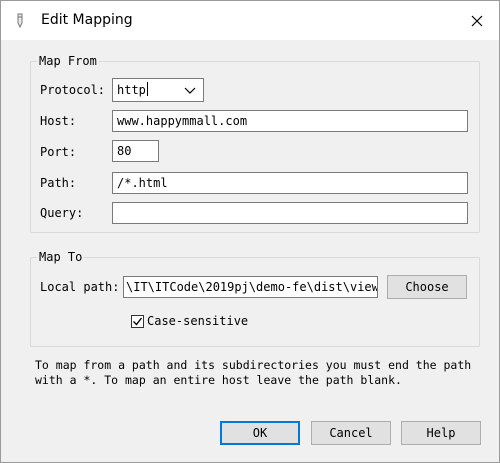 The image size is (500, 463). I want to click on port-label: Port:, so click(58, 152).